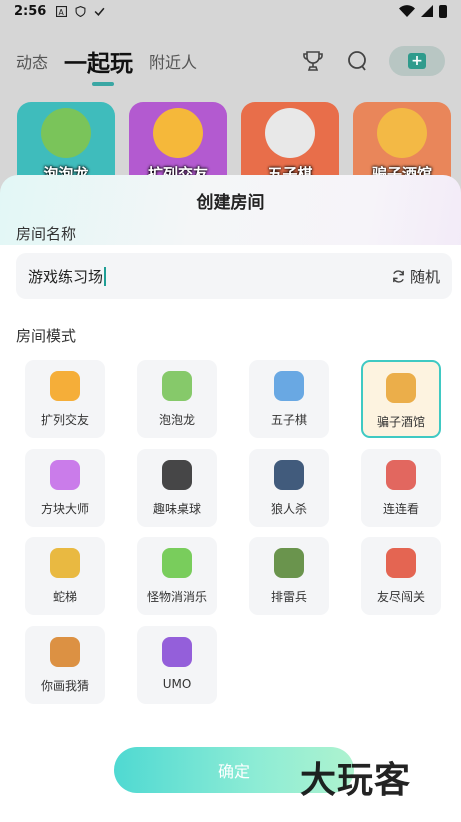  Describe the element at coordinates (400, 422) in the screenshot. I see `room-mode-label-text: 骗子酒馆` at that location.